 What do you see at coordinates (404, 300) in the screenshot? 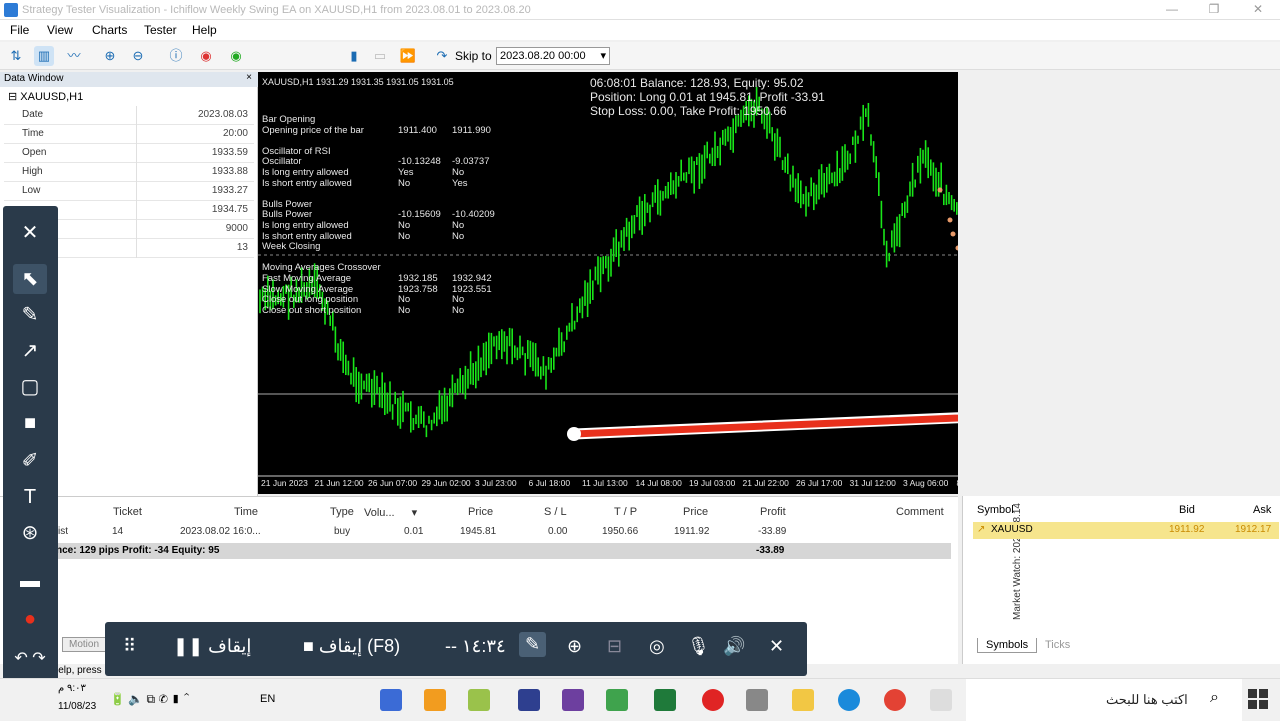
I see `indicator-a: No` at bounding box center [404, 300].